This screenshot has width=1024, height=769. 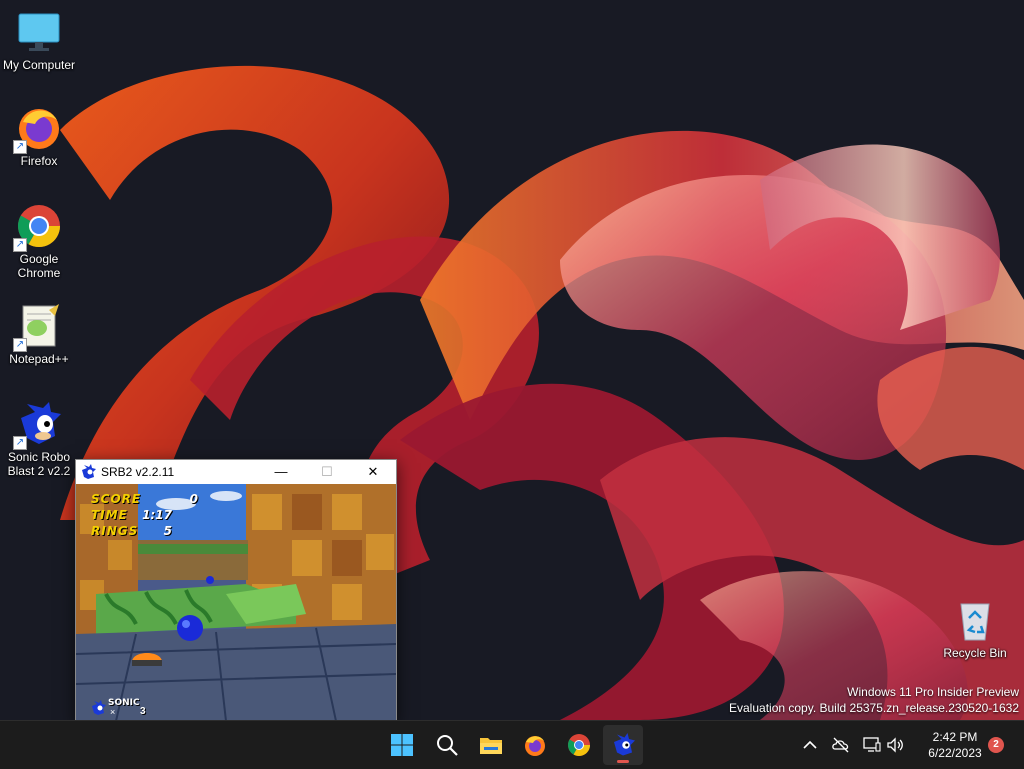 What do you see at coordinates (39, 161) in the screenshot?
I see `desktop-icon-label: Firefox` at bounding box center [39, 161].